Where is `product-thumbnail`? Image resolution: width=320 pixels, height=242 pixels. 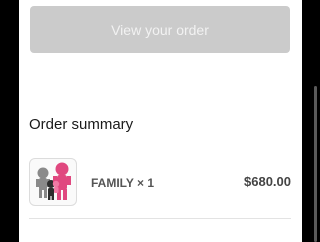
product-thumbnail is located at coordinates (53, 182).